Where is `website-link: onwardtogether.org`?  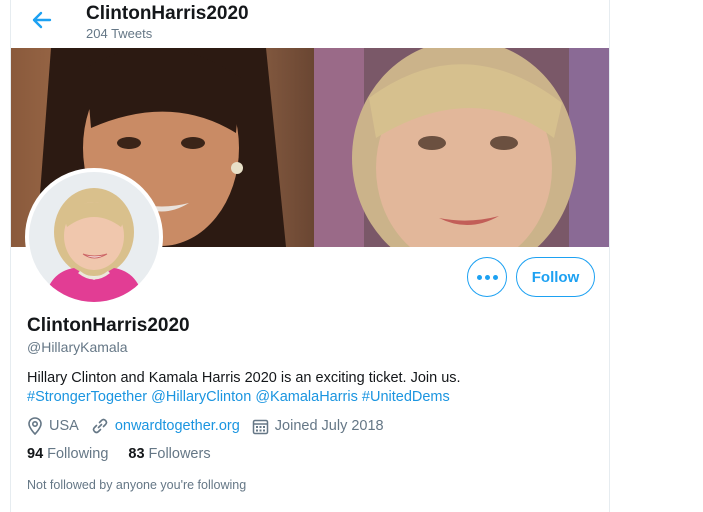
website-link: onwardtogether.org is located at coordinates (177, 426).